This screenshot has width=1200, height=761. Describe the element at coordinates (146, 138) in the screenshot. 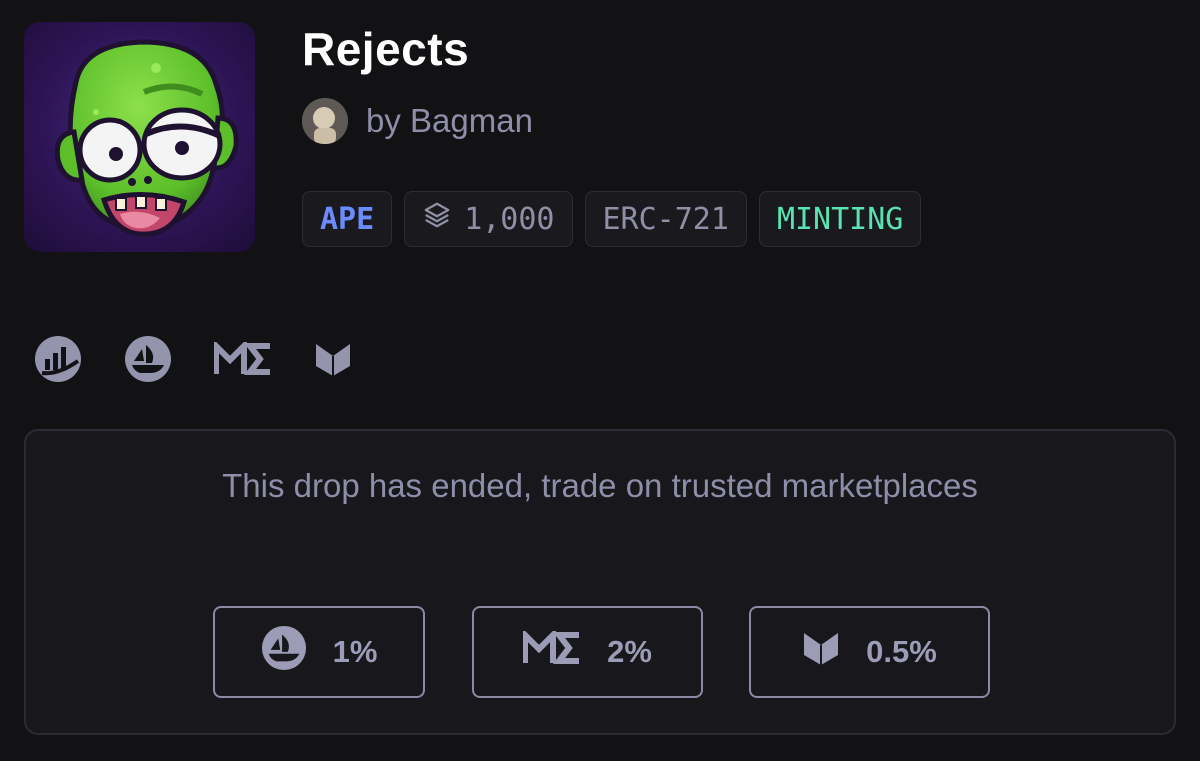

I see `zombie-artwork` at that location.